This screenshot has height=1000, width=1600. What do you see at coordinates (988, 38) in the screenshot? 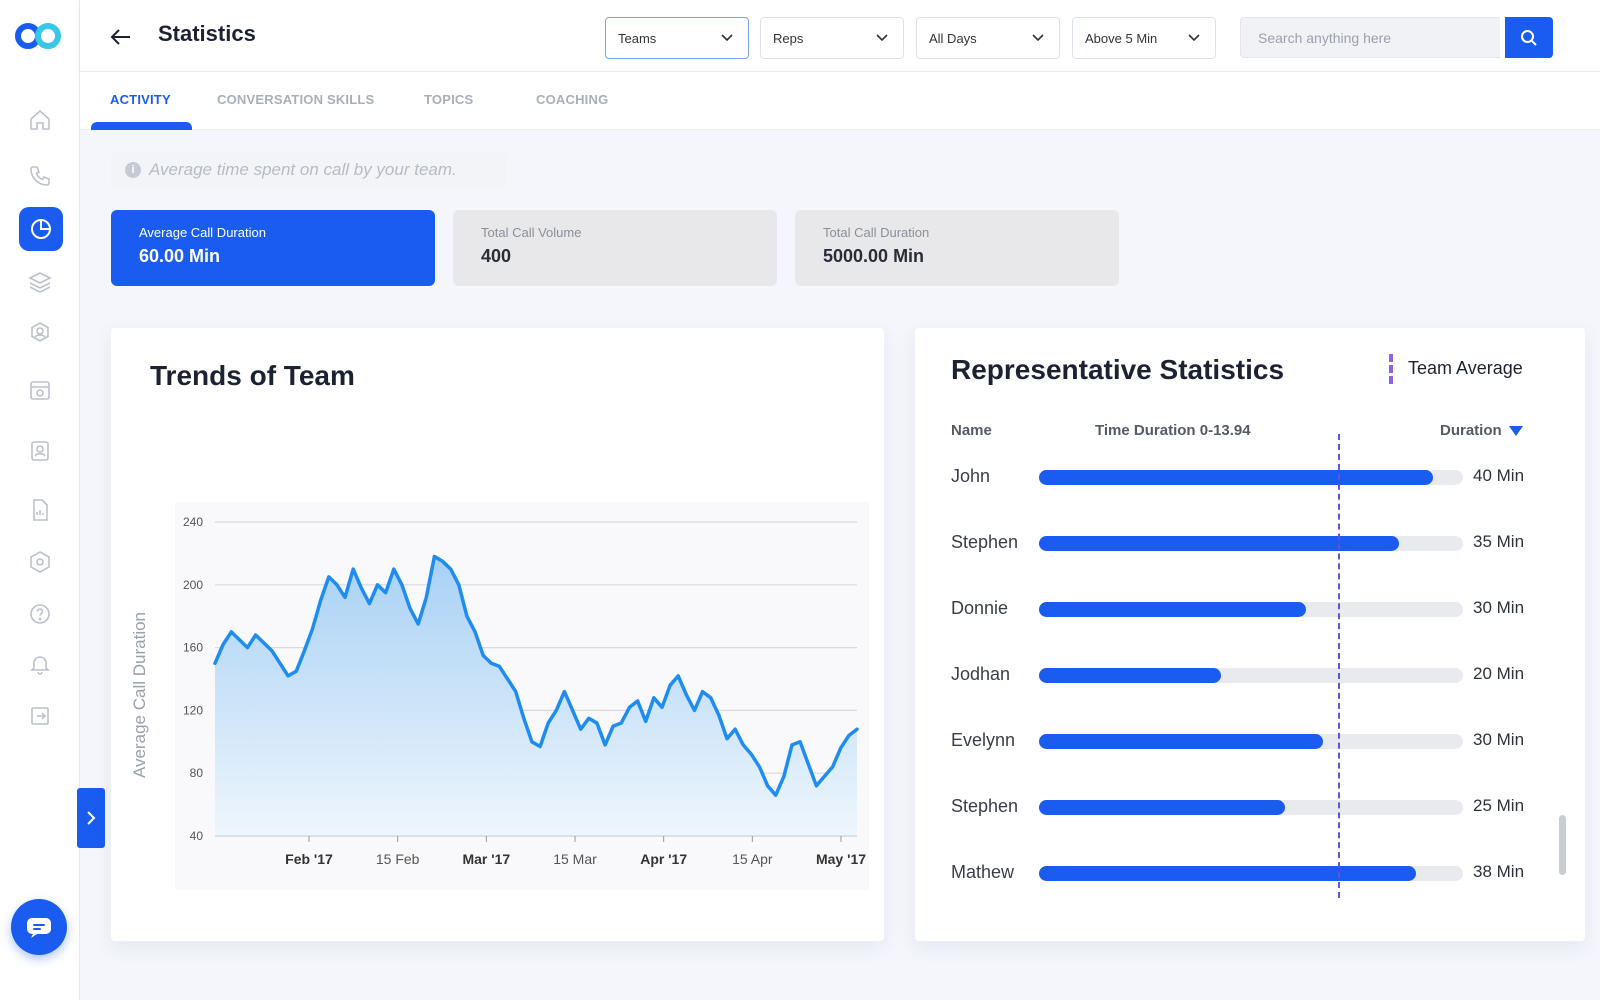
I see `days-filter-dropdown: All Days` at bounding box center [988, 38].